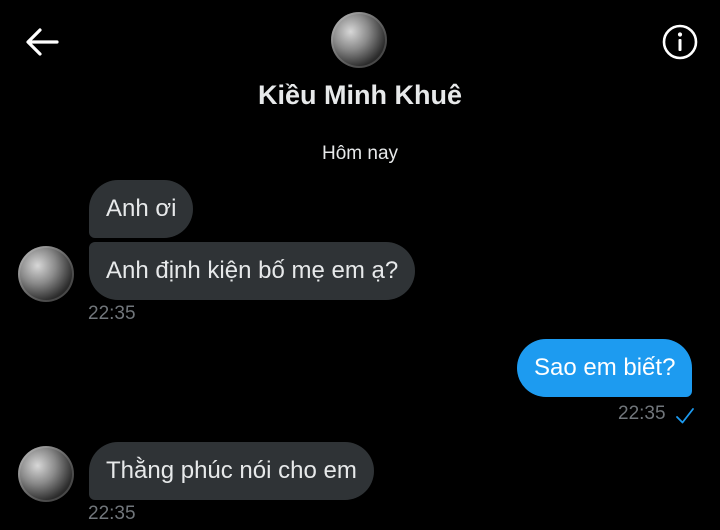 The image size is (720, 530). What do you see at coordinates (359, 40) in the screenshot?
I see `contact-avatar` at bounding box center [359, 40].